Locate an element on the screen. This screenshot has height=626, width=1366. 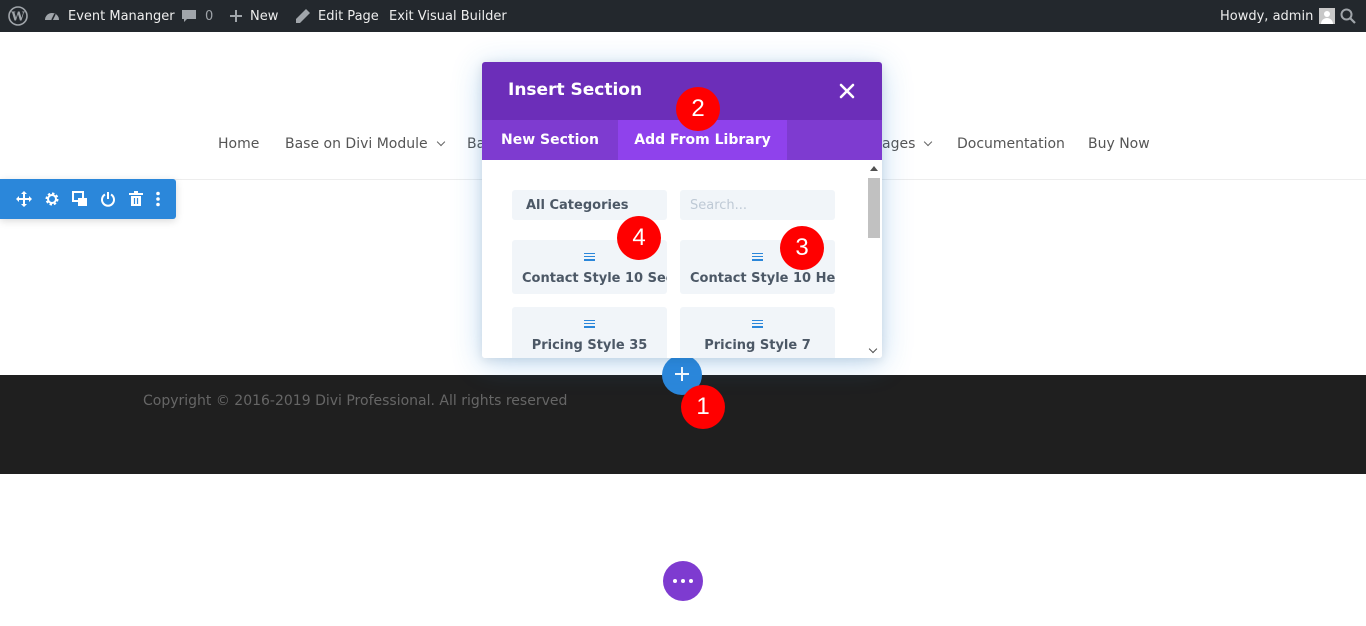
avatar is located at coordinates (1327, 16).